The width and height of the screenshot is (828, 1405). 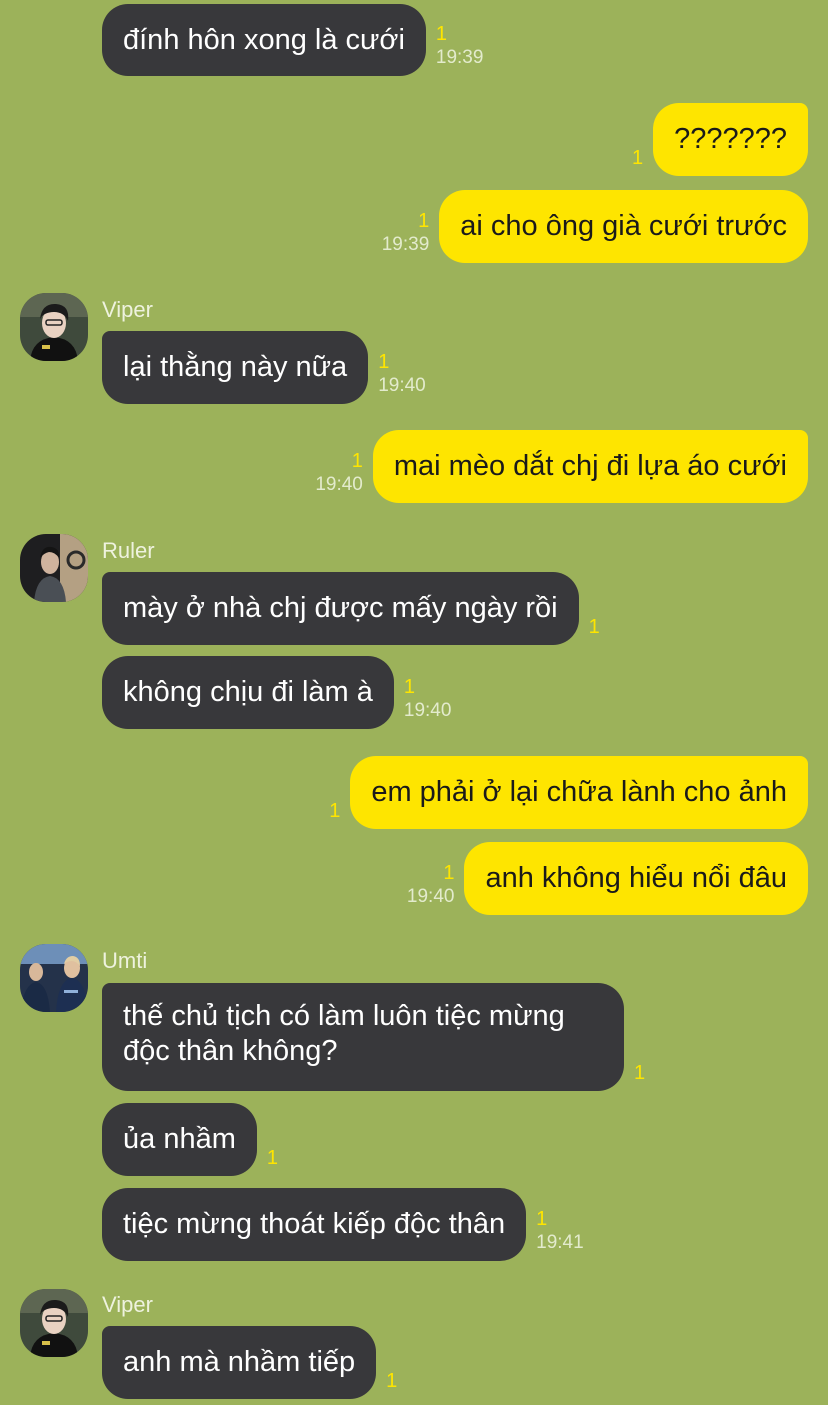 I want to click on message-bubble: lại thằng này nữa, so click(x=235, y=367).